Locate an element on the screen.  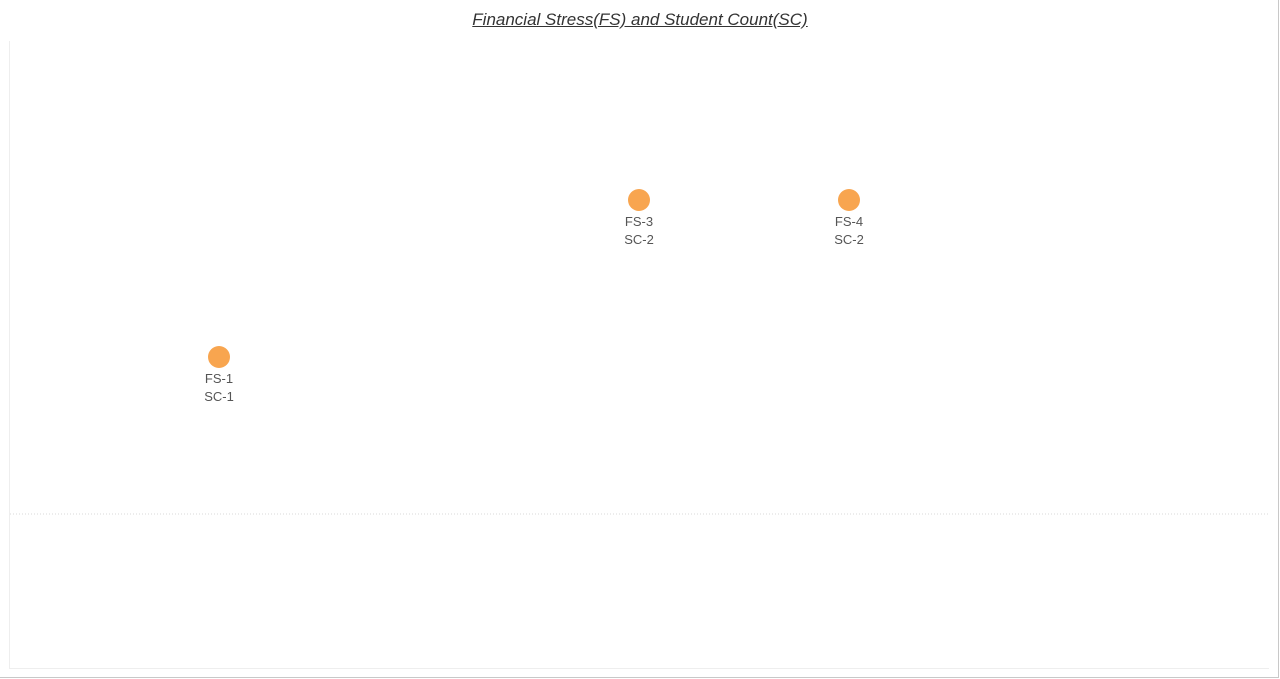
data-label-fs: FS-3 is located at coordinates (639, 221).